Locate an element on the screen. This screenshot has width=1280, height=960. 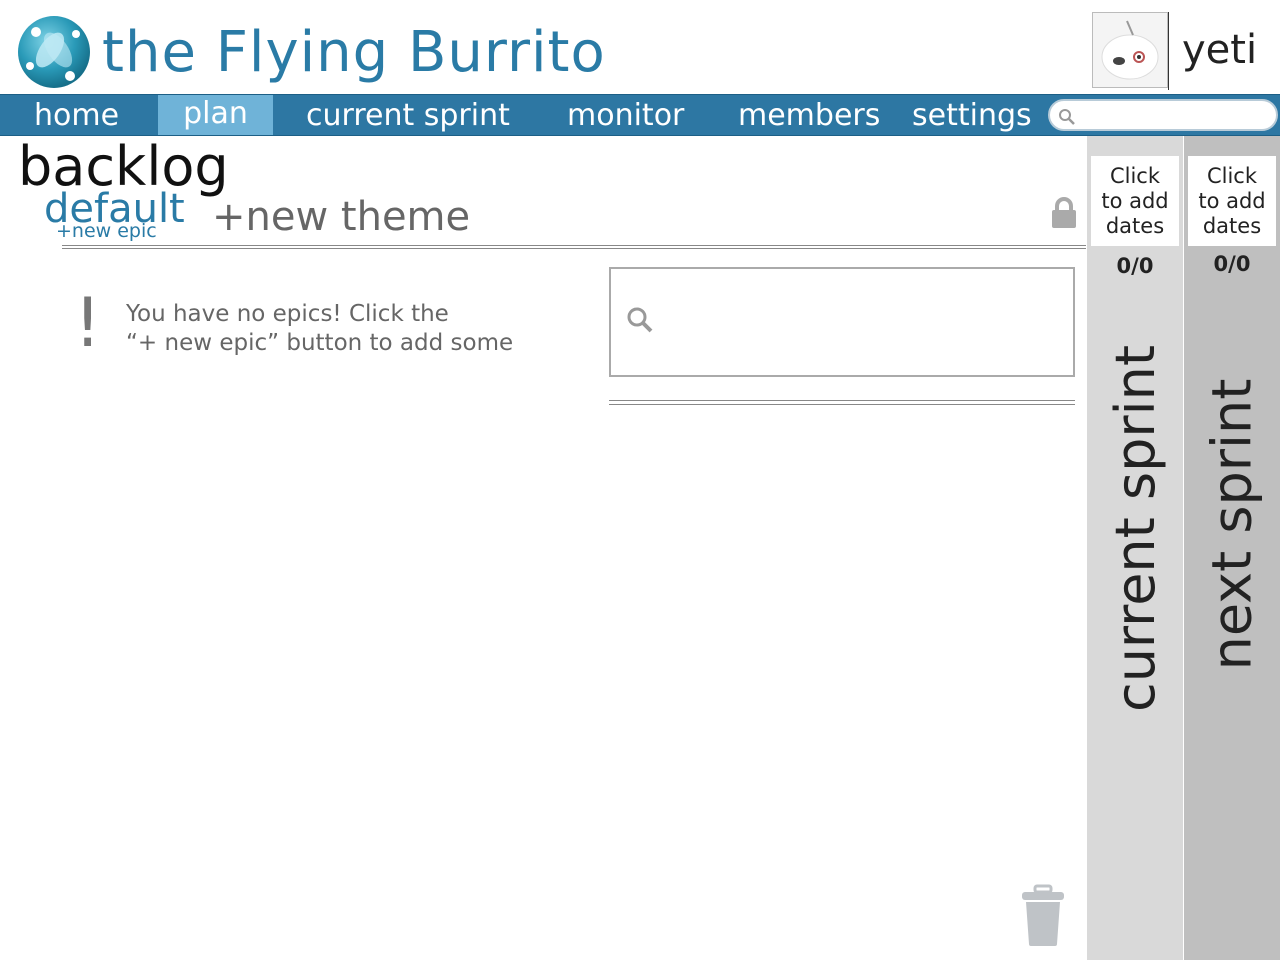
yeti-avatar-icon is located at coordinates (1130, 50).